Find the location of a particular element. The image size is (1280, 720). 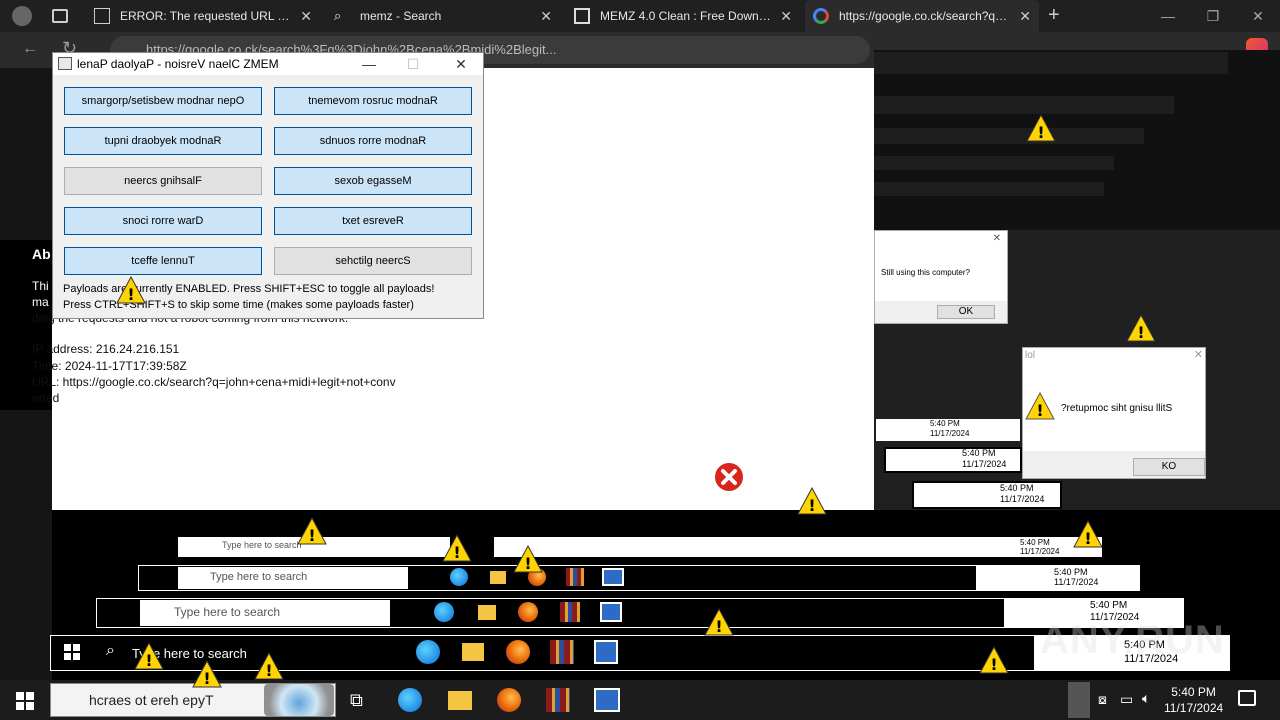

app-icon is located at coordinates (65, 63).